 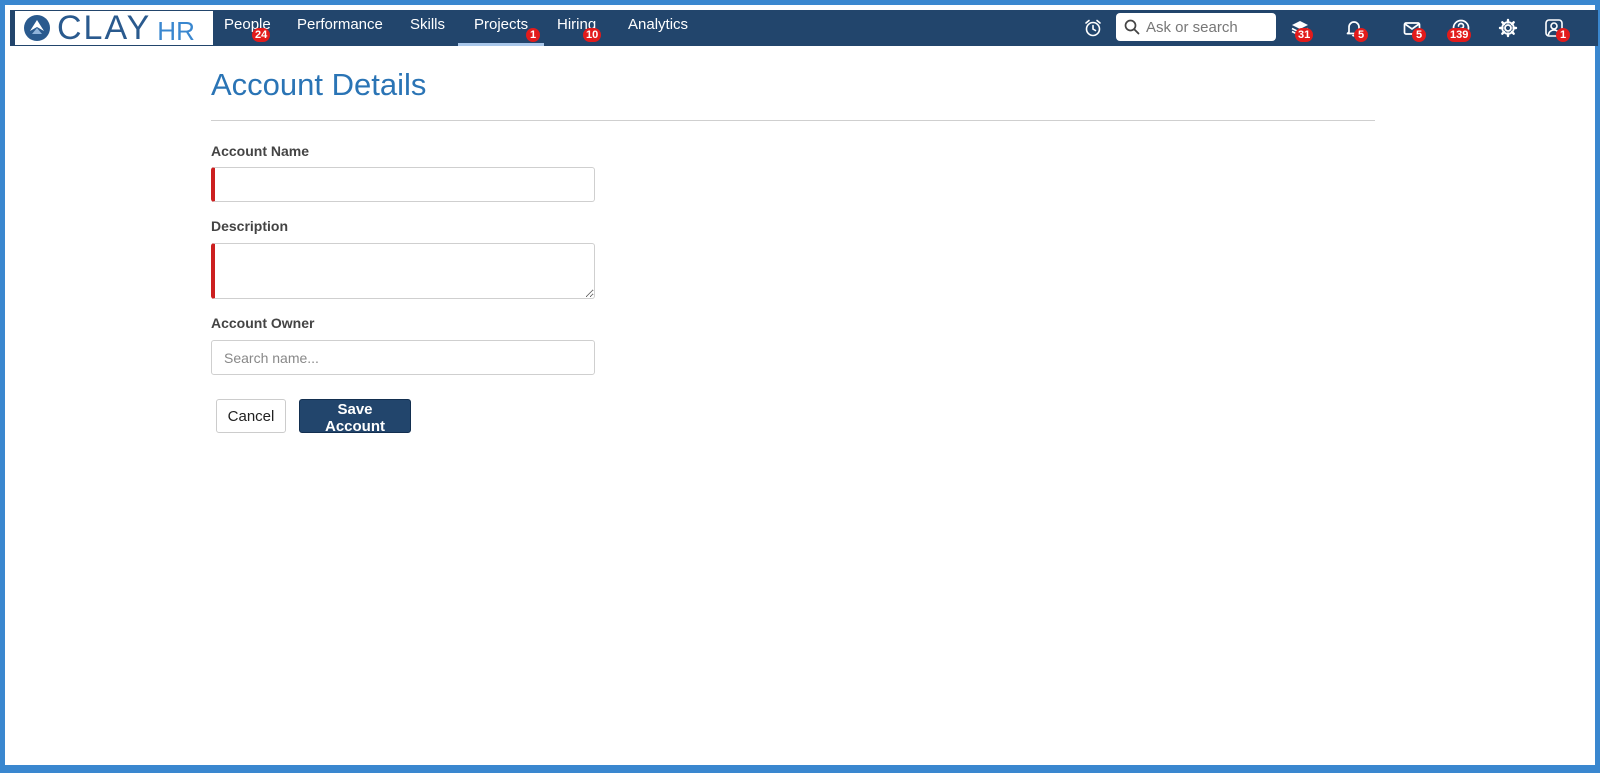 I want to click on account-owner-search-input, so click(x=403, y=357).